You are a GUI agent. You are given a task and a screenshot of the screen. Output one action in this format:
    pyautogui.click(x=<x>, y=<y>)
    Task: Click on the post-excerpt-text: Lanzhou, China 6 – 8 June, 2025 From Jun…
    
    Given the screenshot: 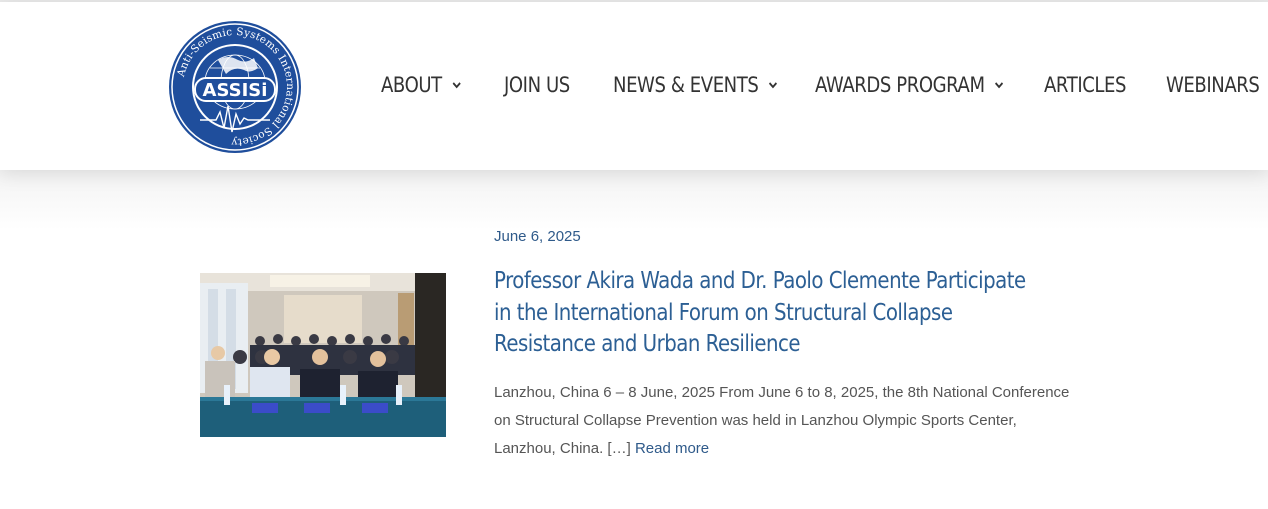 What is the action you would take?
    pyautogui.click(x=782, y=420)
    